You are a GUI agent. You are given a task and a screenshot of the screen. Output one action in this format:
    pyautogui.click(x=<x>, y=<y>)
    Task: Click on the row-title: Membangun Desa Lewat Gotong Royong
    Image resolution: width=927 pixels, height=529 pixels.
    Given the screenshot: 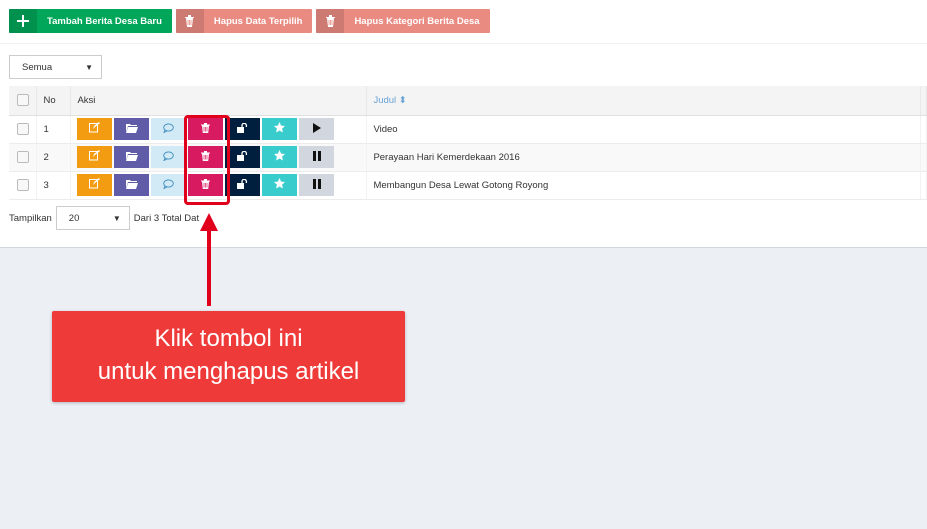 What is the action you would take?
    pyautogui.click(x=643, y=185)
    